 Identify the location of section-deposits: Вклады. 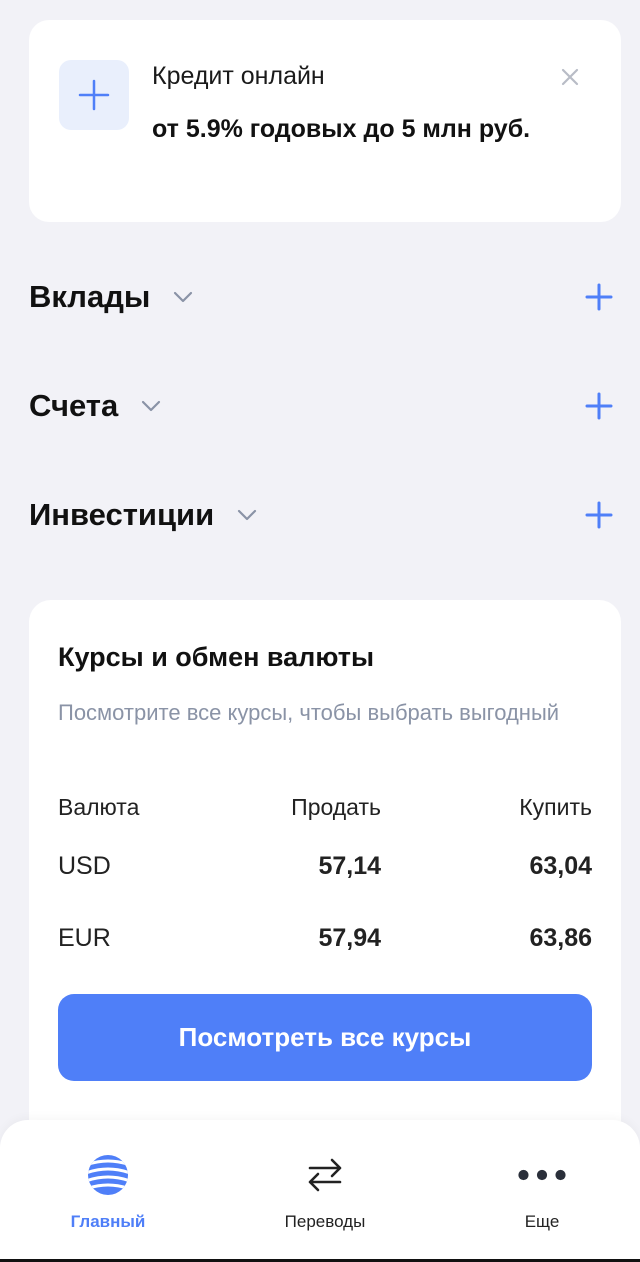
(321, 297).